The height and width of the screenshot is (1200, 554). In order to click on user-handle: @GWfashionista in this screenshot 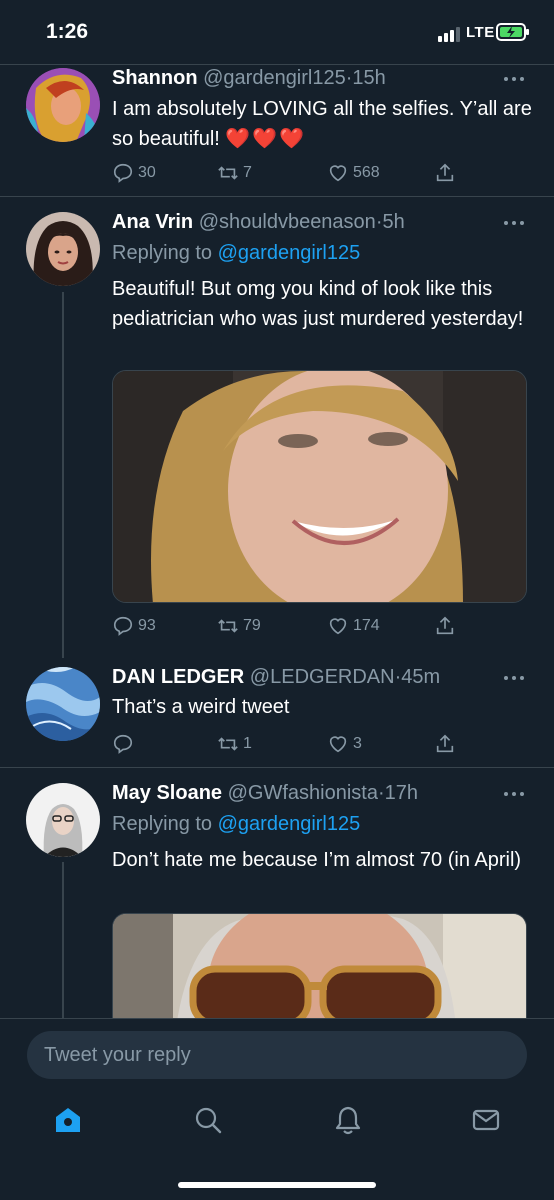, I will do `click(303, 793)`.